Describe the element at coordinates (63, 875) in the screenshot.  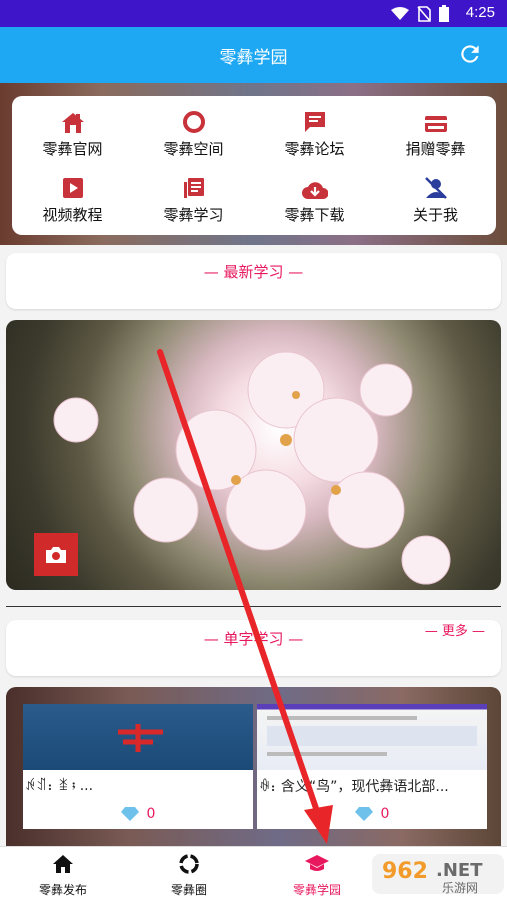
I see `nav-publish: 零彝发布` at that location.